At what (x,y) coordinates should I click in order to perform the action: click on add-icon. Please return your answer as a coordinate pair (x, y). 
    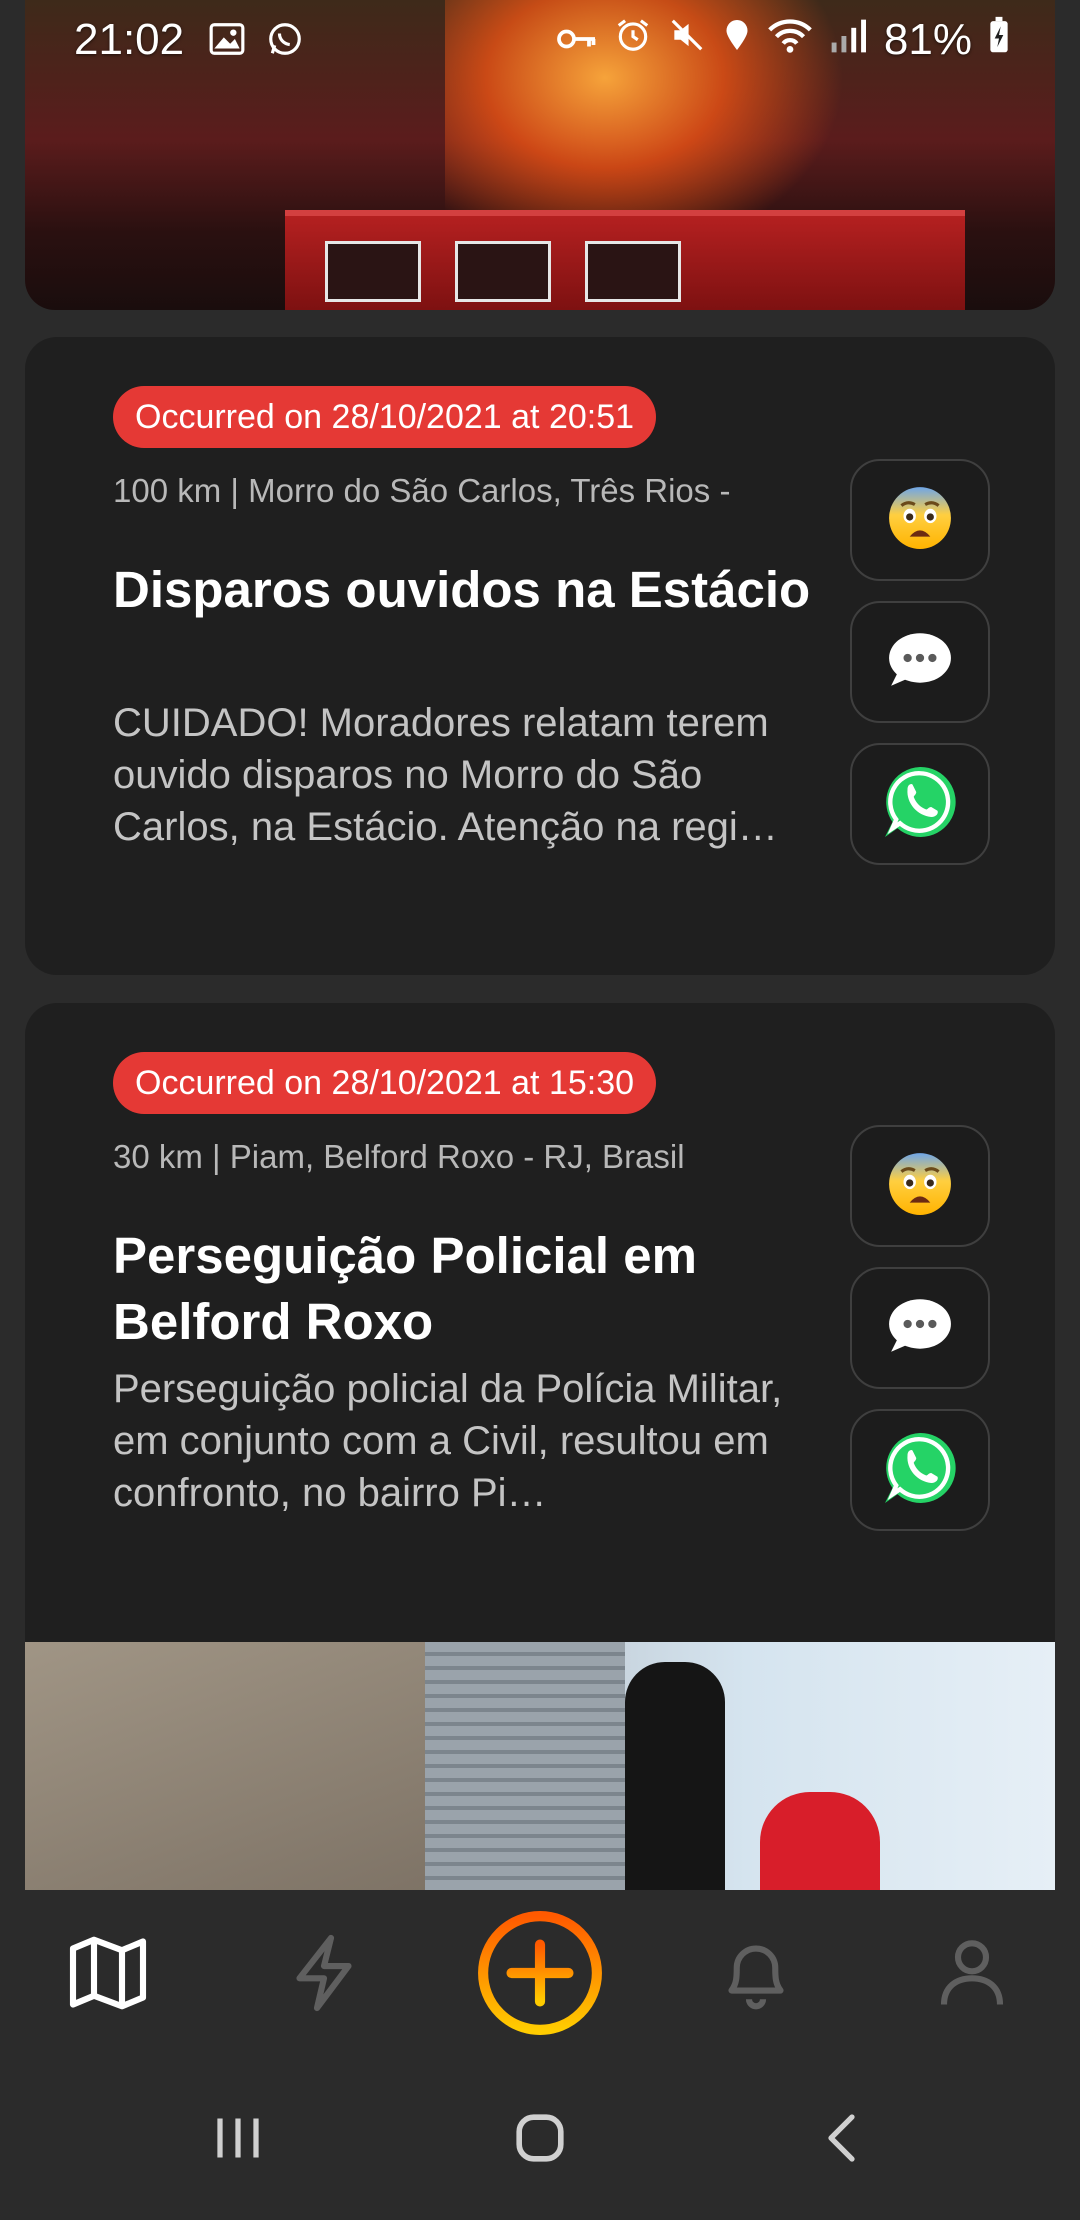
    Looking at the image, I should click on (540, 1975).